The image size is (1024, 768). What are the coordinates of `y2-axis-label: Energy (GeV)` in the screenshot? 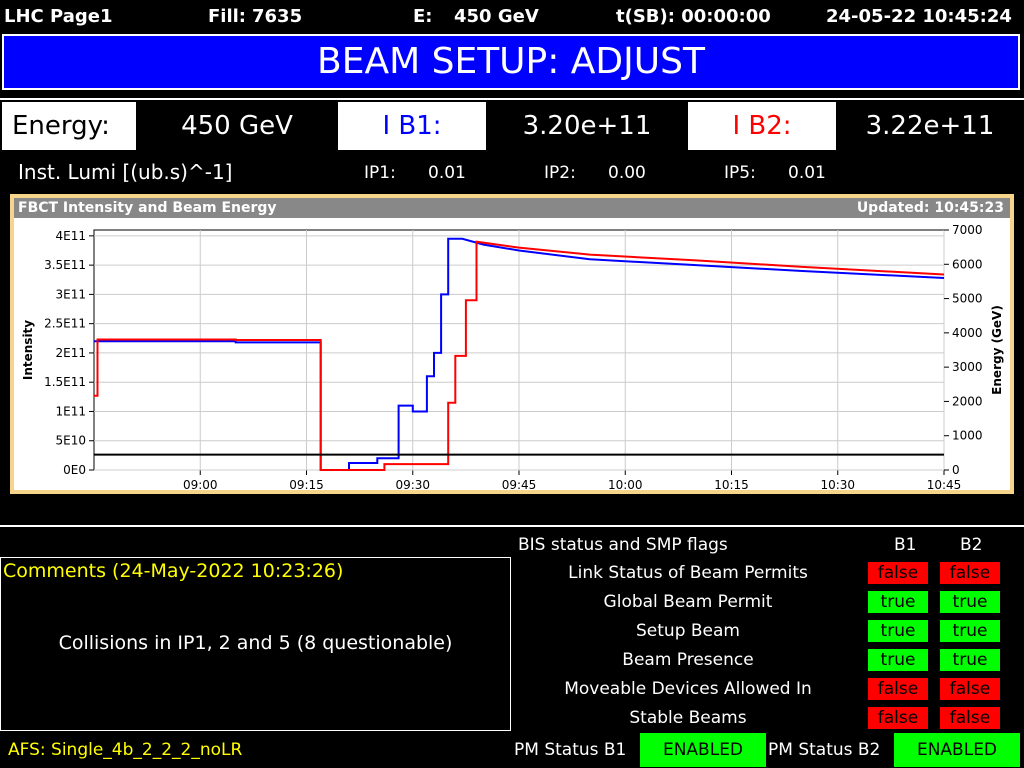 It's located at (997, 350).